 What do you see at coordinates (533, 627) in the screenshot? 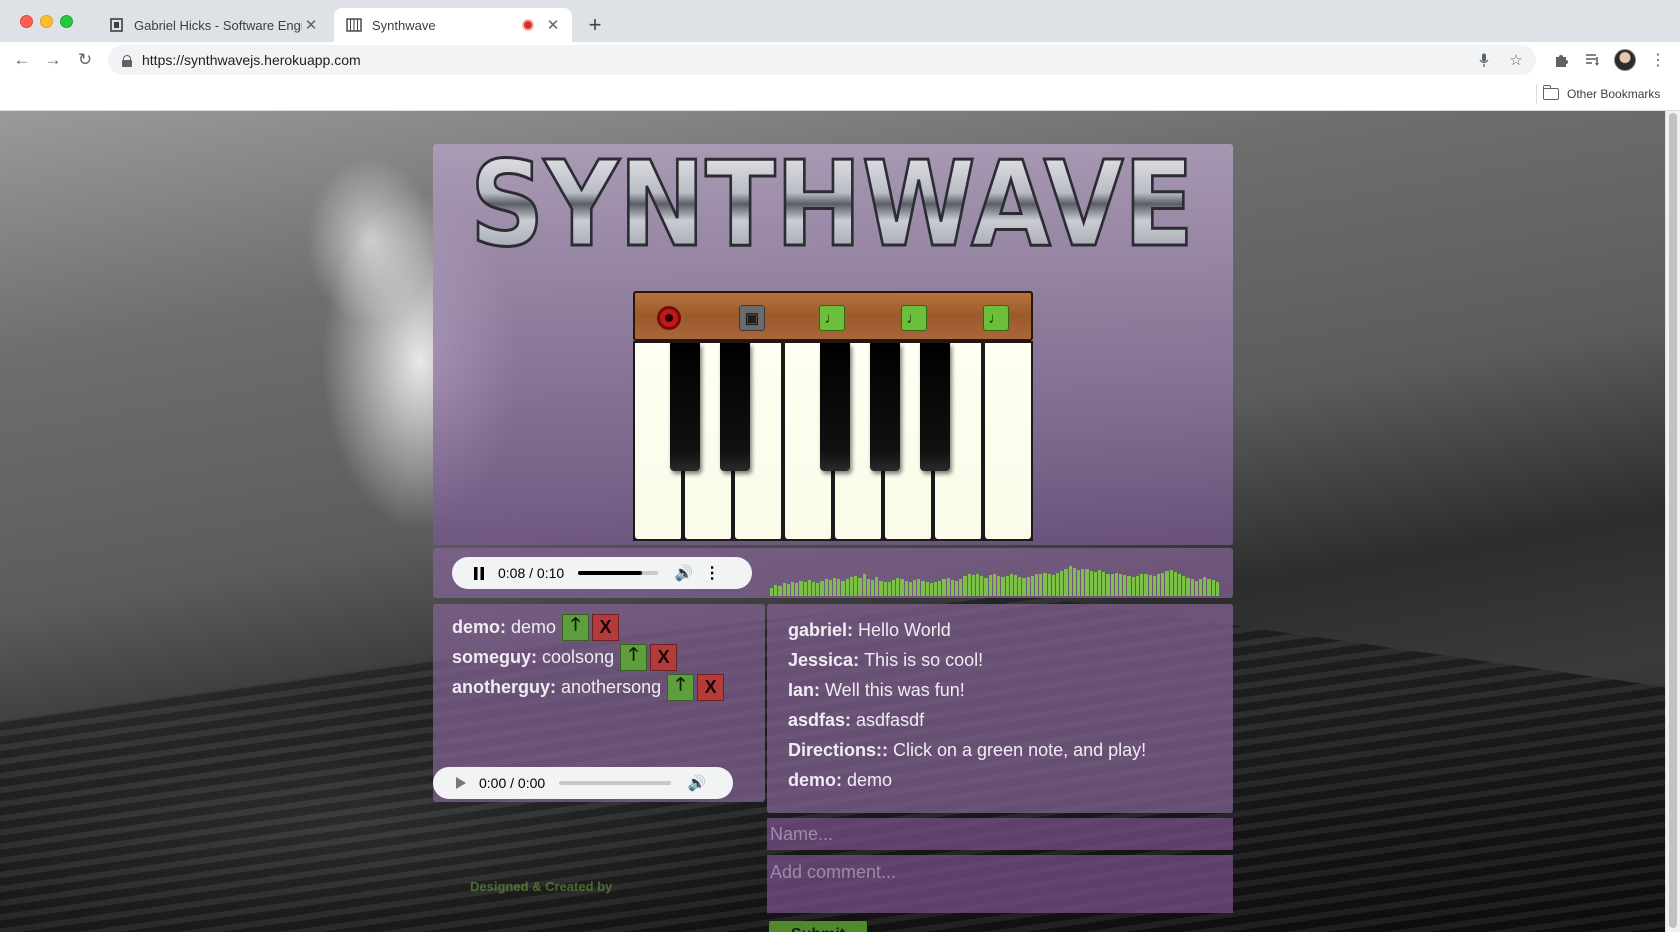
I see `song-title: demo` at bounding box center [533, 627].